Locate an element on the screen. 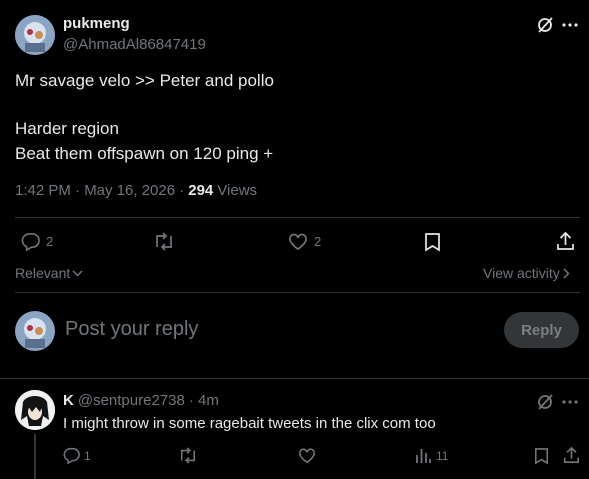 The image size is (589, 479). reply-count: 2 is located at coordinates (50, 241).